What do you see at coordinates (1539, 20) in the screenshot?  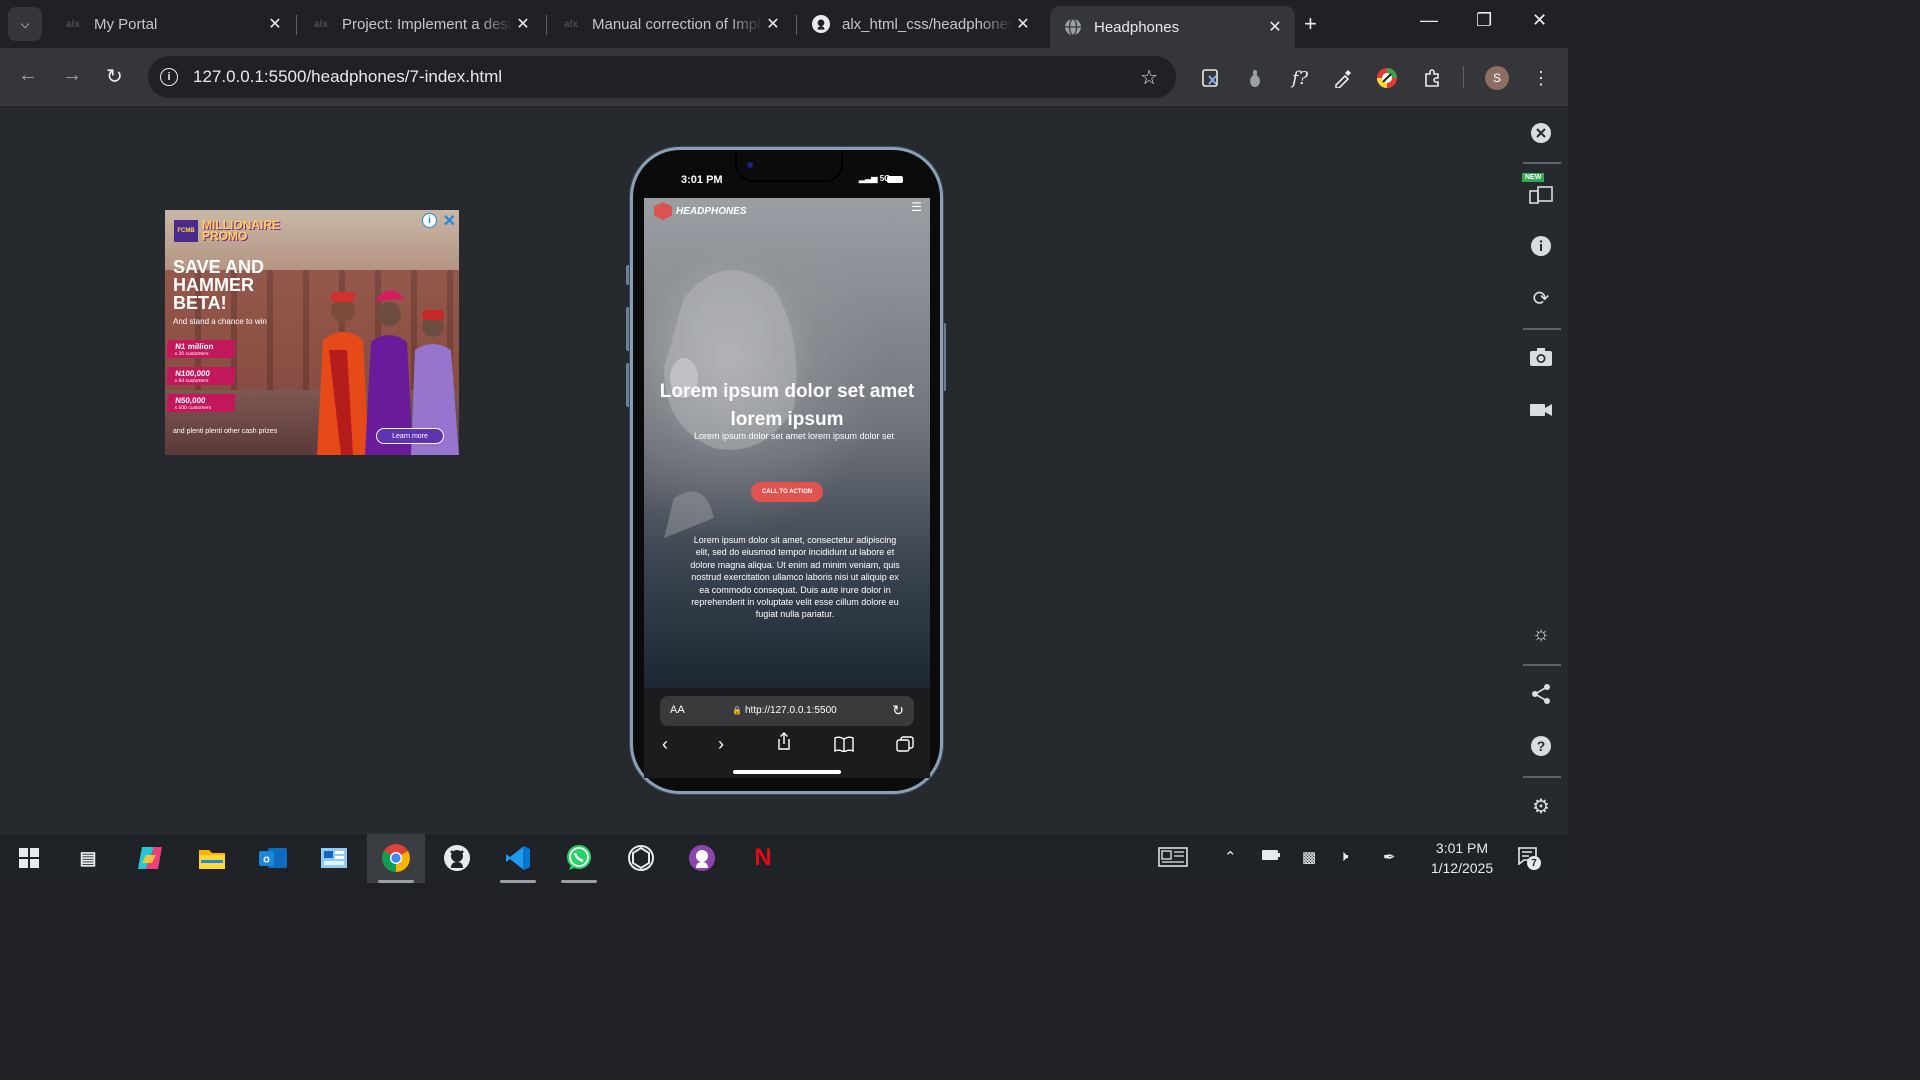 I see `window-close-icon: ✕` at bounding box center [1539, 20].